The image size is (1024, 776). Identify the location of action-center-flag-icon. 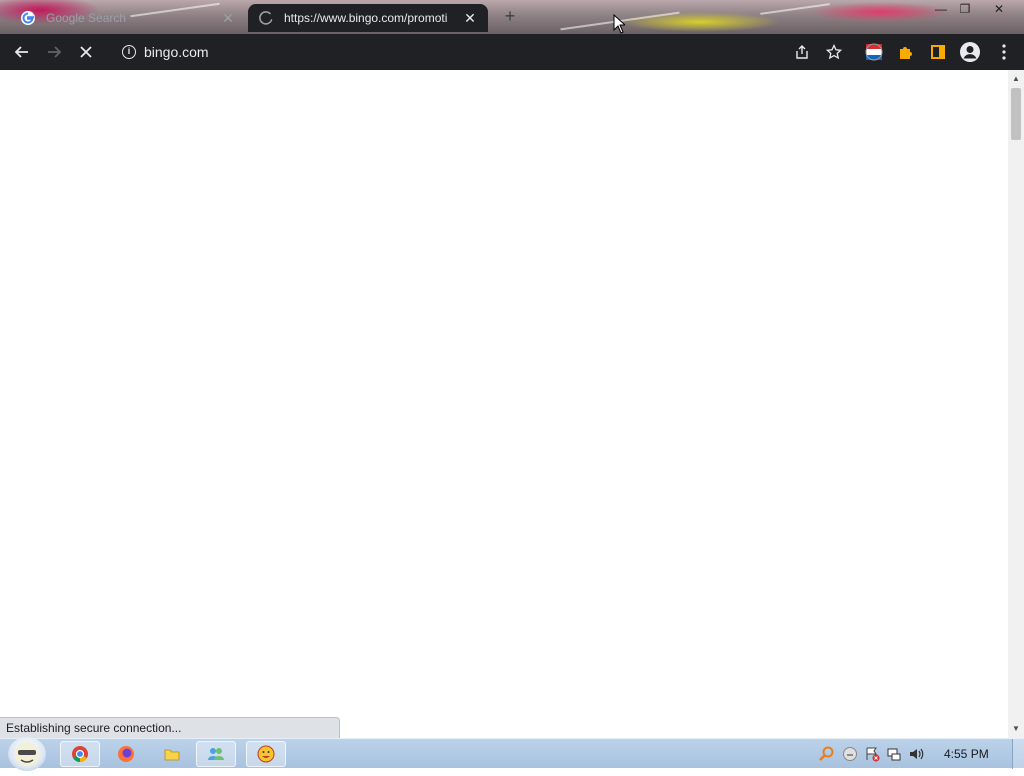
(872, 754).